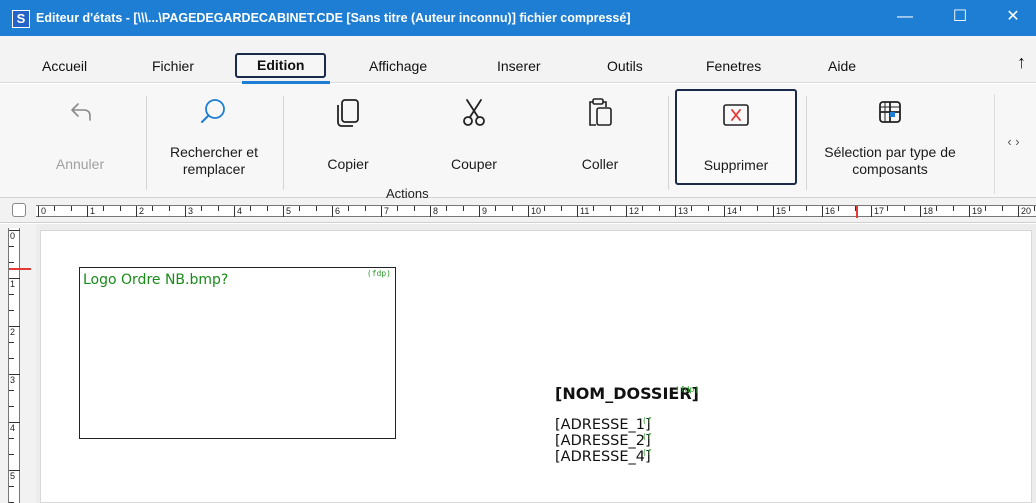 Image resolution: width=1036 pixels, height=503 pixels. I want to click on vertical-ruler: 0 1 2 3 4 5, so click(18, 363).